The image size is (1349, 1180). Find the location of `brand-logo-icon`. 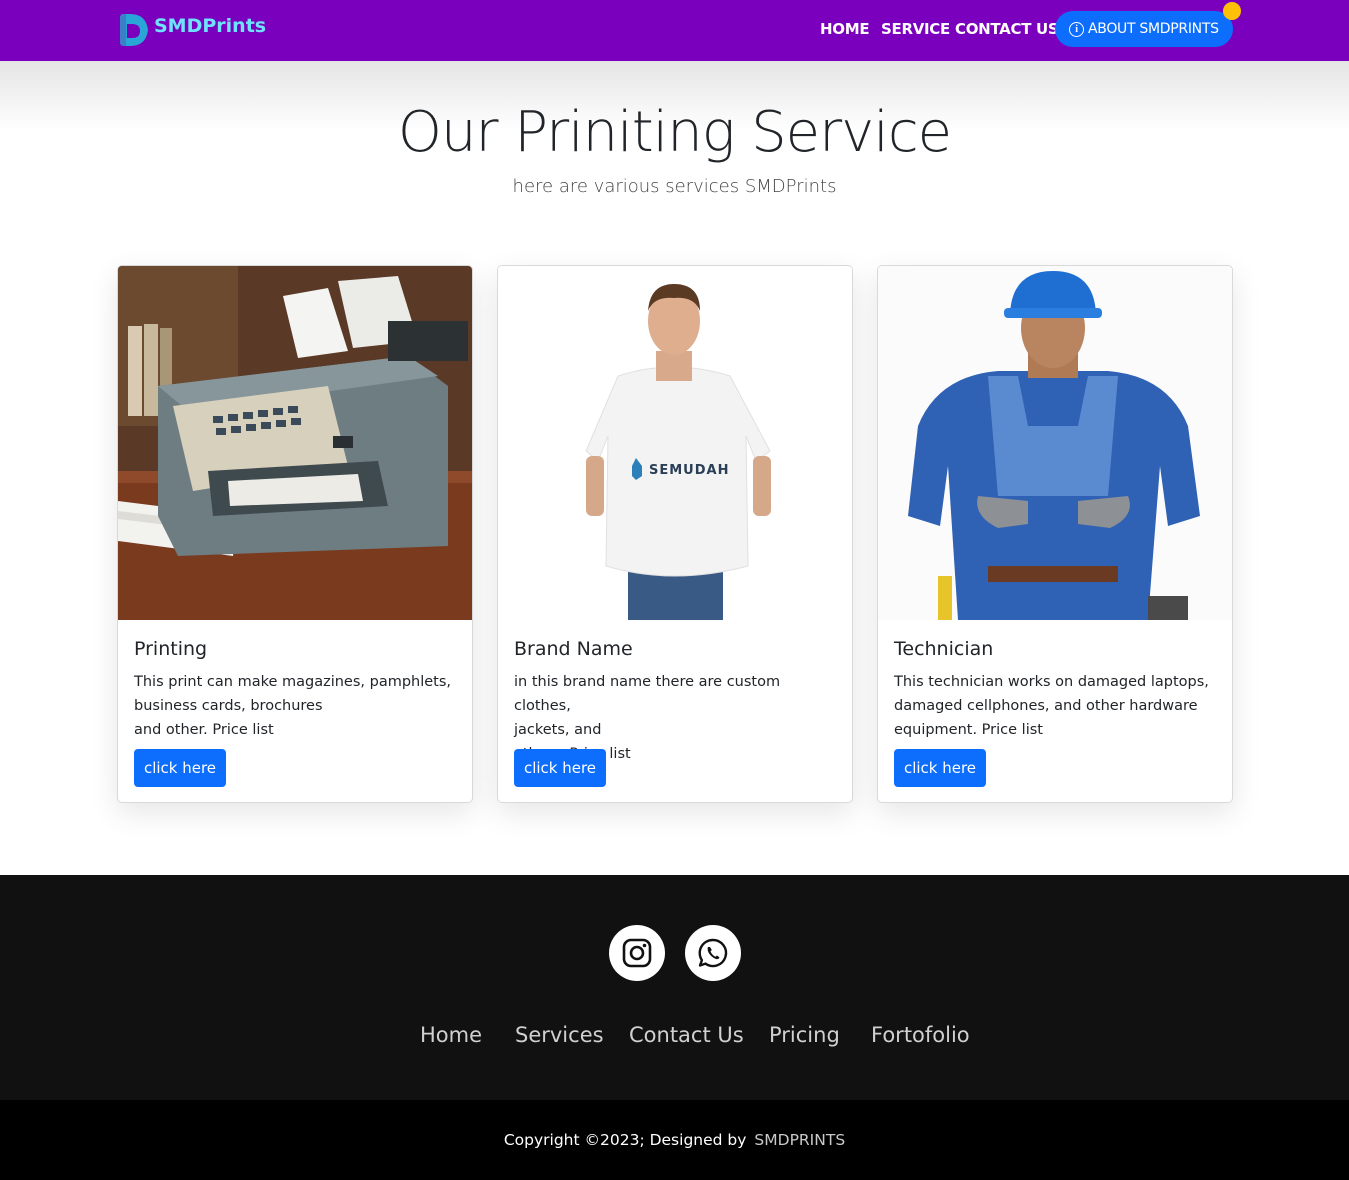

brand-logo-icon is located at coordinates (134, 30).